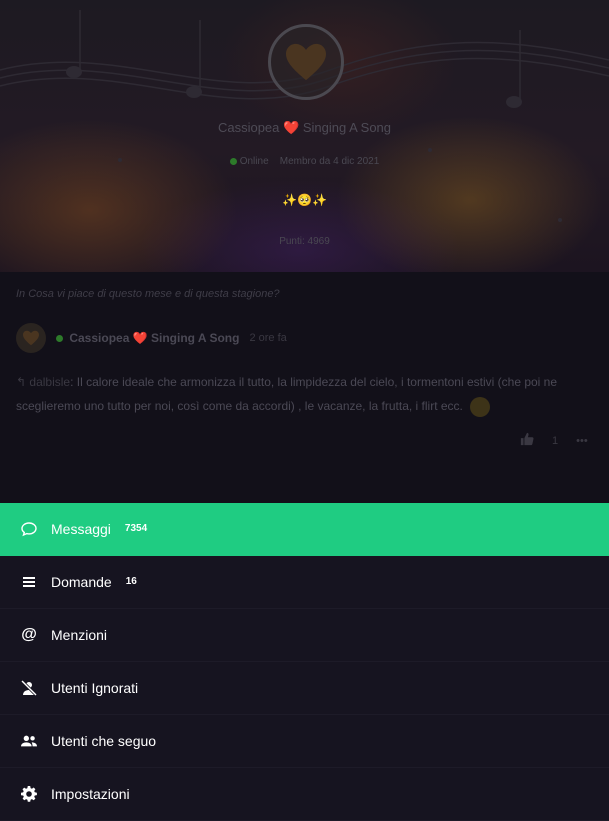 This screenshot has width=609, height=821. I want to click on menu-label: Utenti che seguo, so click(104, 741).